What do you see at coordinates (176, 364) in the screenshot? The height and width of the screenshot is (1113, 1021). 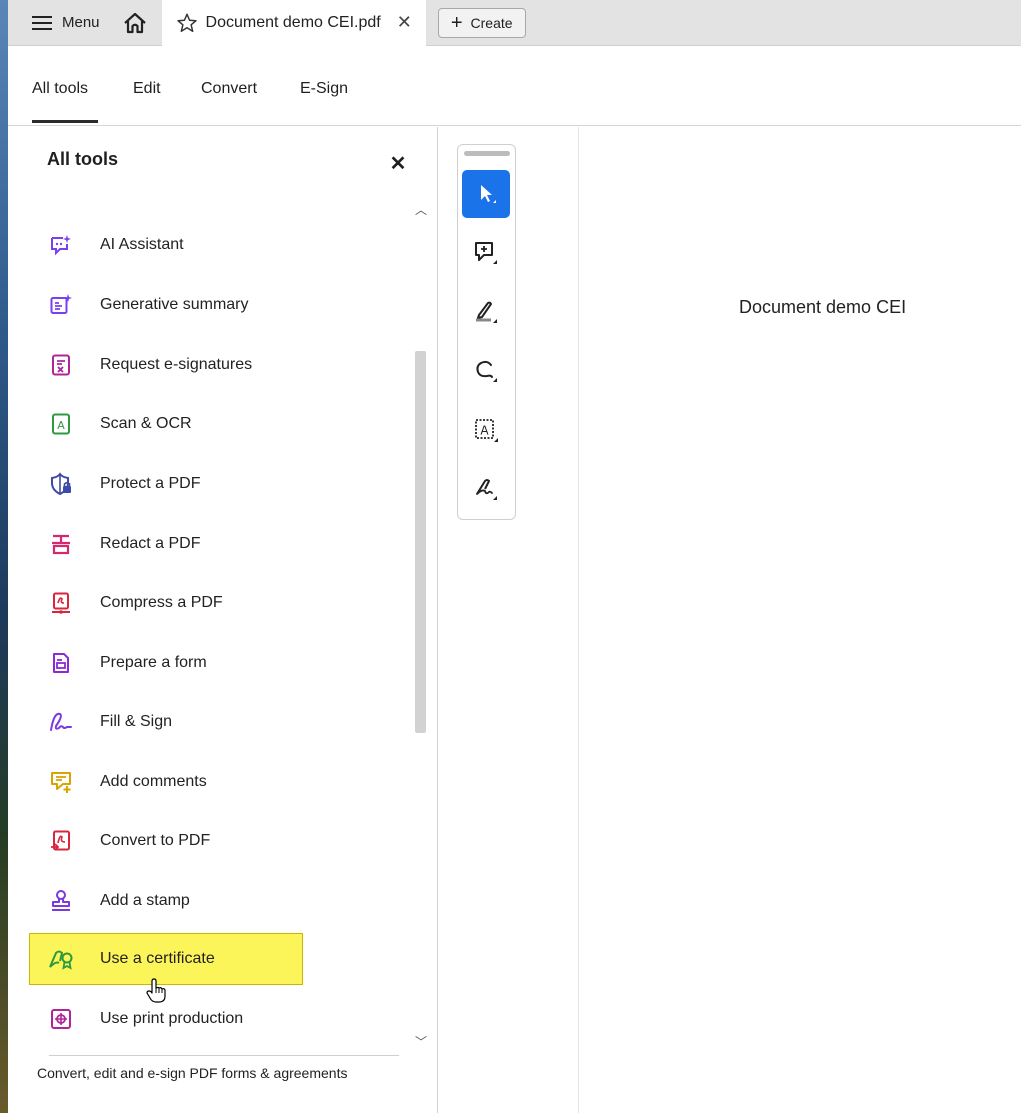 I see `tool-label: Request e-signatures` at bounding box center [176, 364].